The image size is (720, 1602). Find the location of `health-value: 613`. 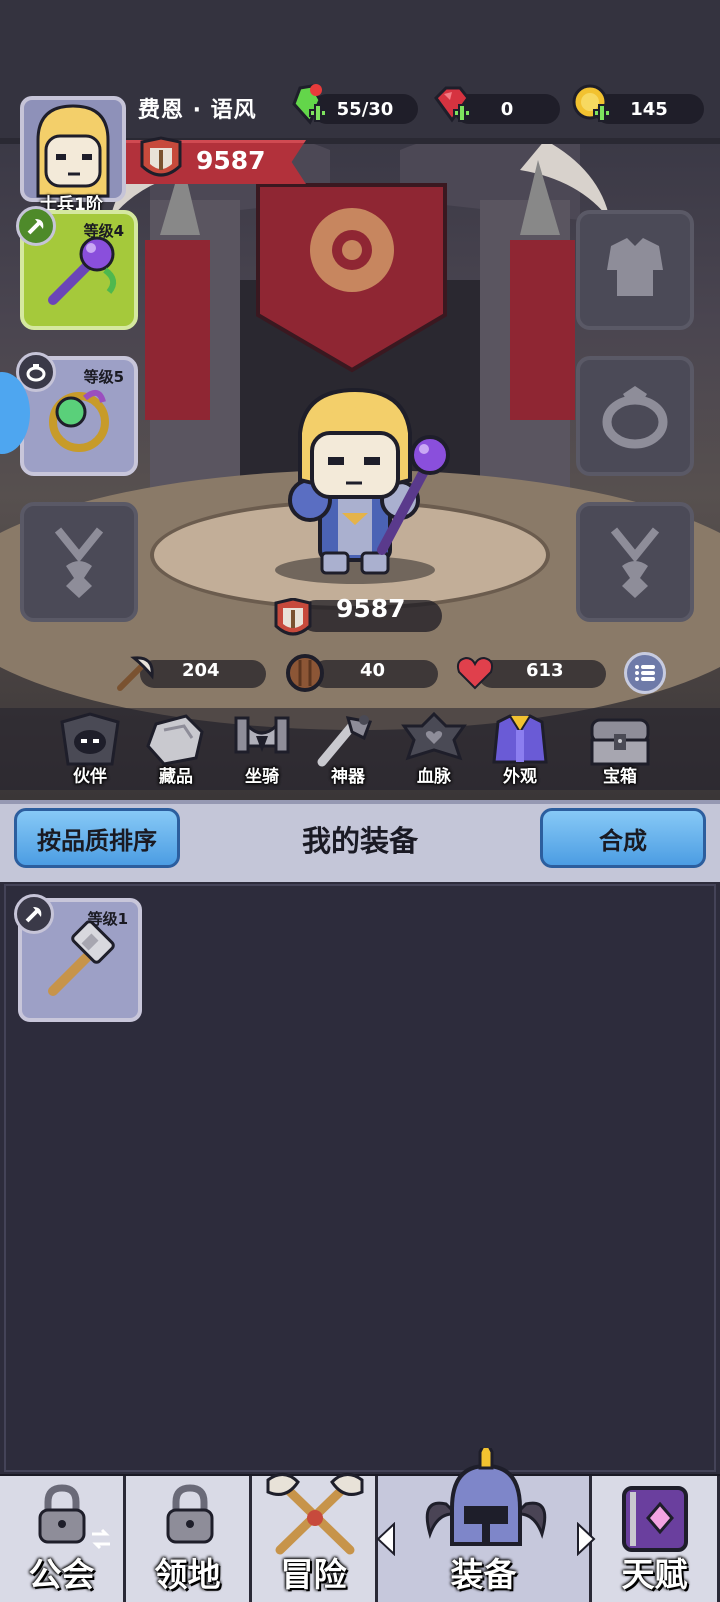

health-value: 613 is located at coordinates (545, 670).